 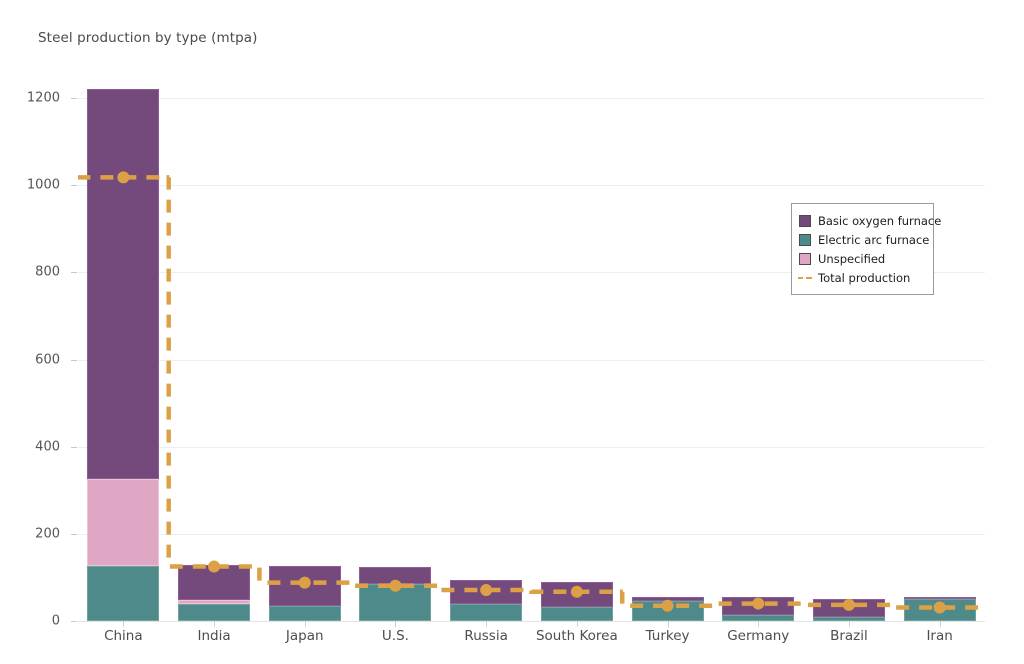 I want to click on legend-item-electric-arc-furnace: Electric arc furnace, so click(x=864, y=239).